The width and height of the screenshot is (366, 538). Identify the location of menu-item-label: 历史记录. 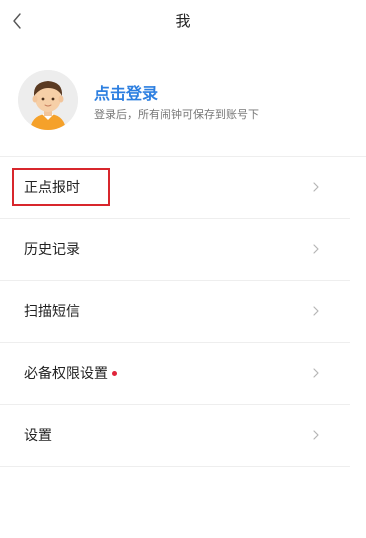
(52, 250).